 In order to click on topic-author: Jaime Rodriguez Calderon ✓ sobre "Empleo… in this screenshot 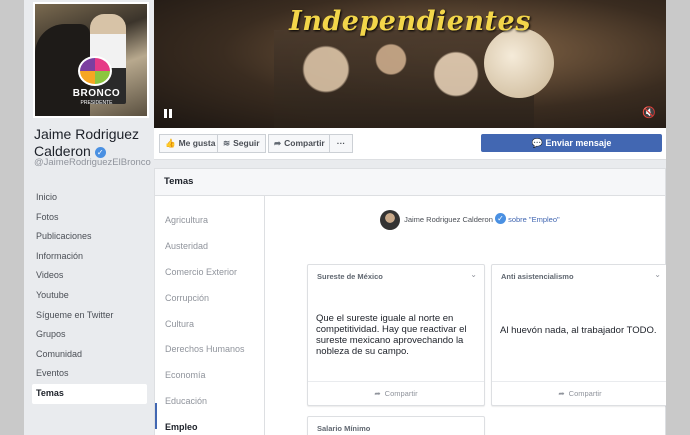, I will do `click(470, 220)`.